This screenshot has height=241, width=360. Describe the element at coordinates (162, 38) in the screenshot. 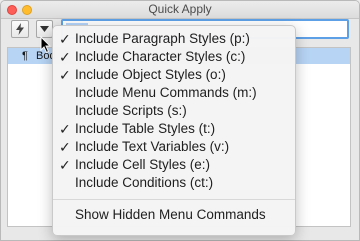

I see `menu-item-label: Include Paragraph Styles (p:)` at that location.